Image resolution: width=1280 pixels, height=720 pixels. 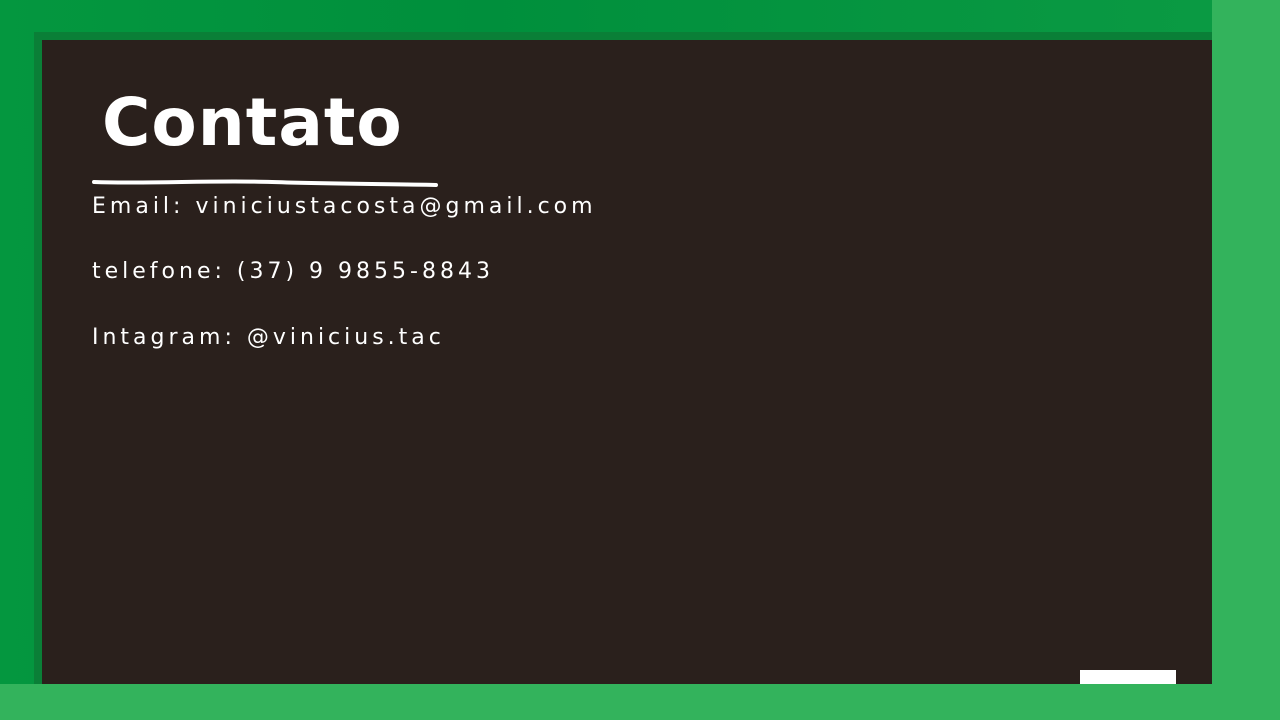 I want to click on contact-instagram: Intagram: @vinicius.tac, so click(x=268, y=337).